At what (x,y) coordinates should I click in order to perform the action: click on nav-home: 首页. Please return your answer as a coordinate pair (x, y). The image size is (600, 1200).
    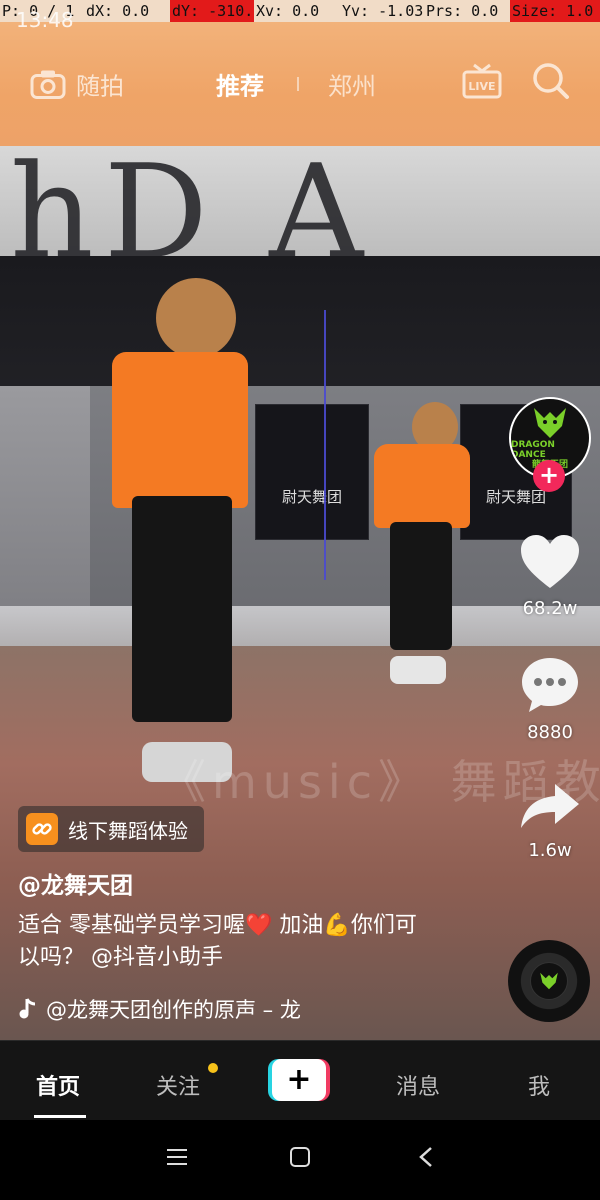
    Looking at the image, I should click on (58, 1085).